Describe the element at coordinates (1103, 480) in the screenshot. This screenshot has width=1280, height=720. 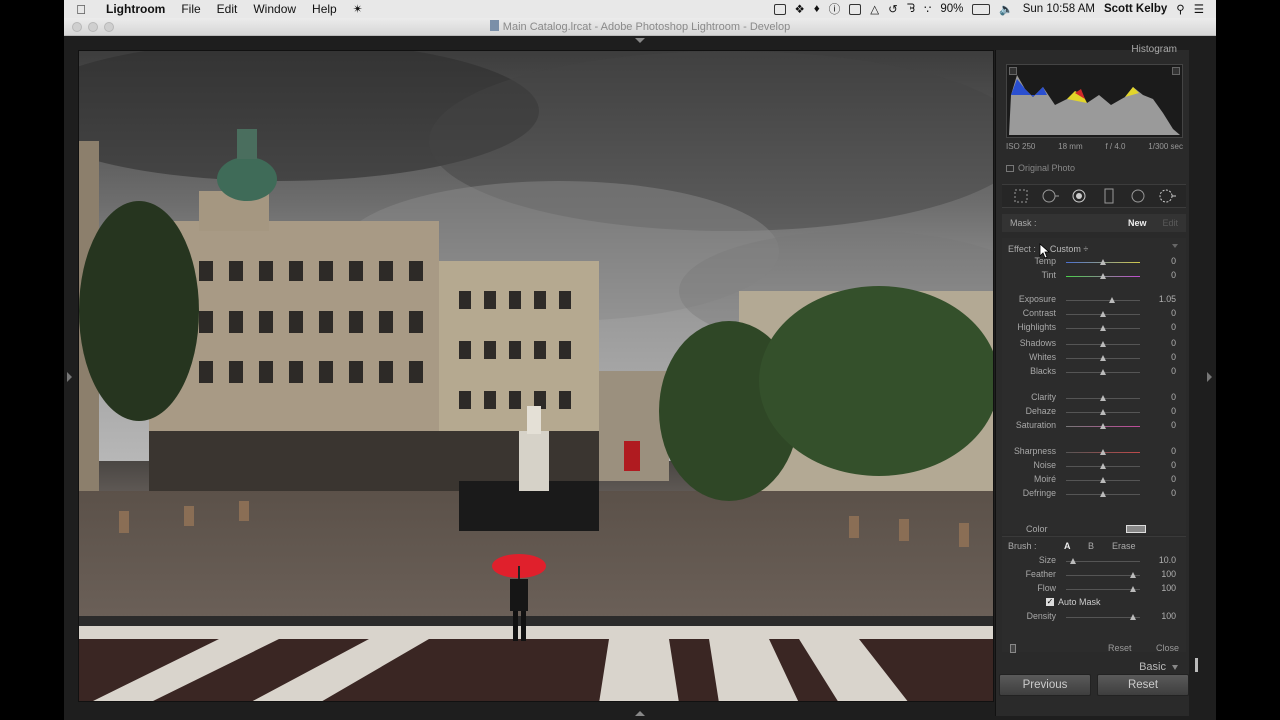
I see `moir-thumb` at that location.